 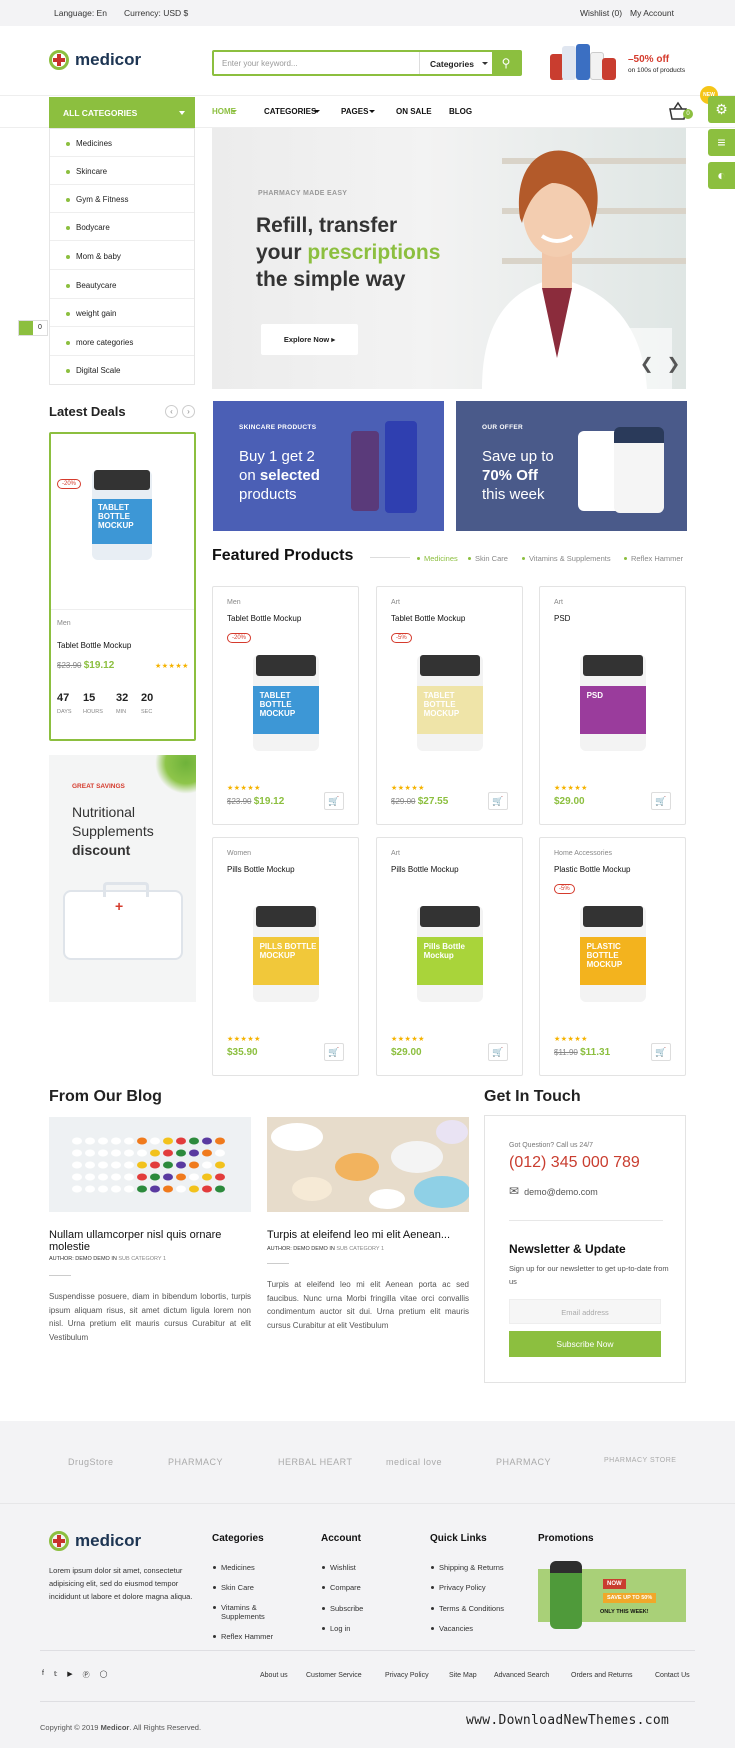 I want to click on footer-bottom-link: About us, so click(x=274, y=1675).